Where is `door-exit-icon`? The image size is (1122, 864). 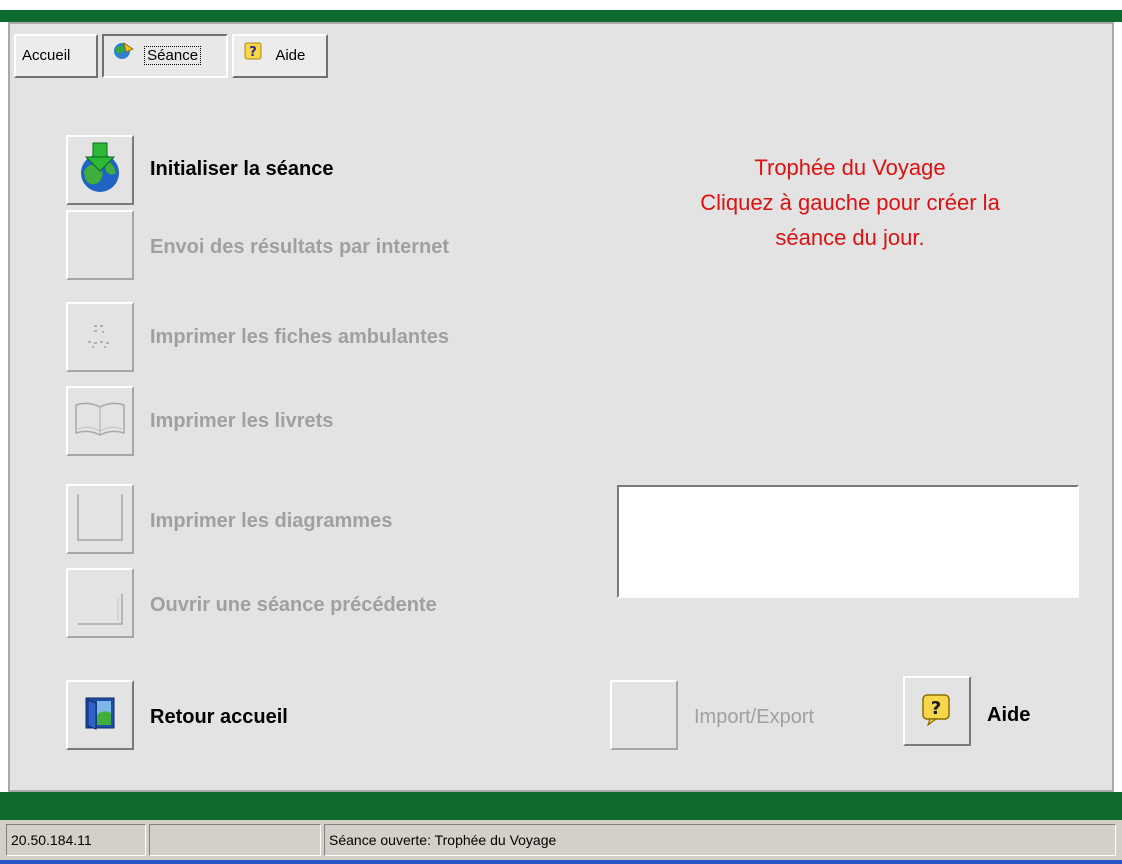
door-exit-icon is located at coordinates (100, 715).